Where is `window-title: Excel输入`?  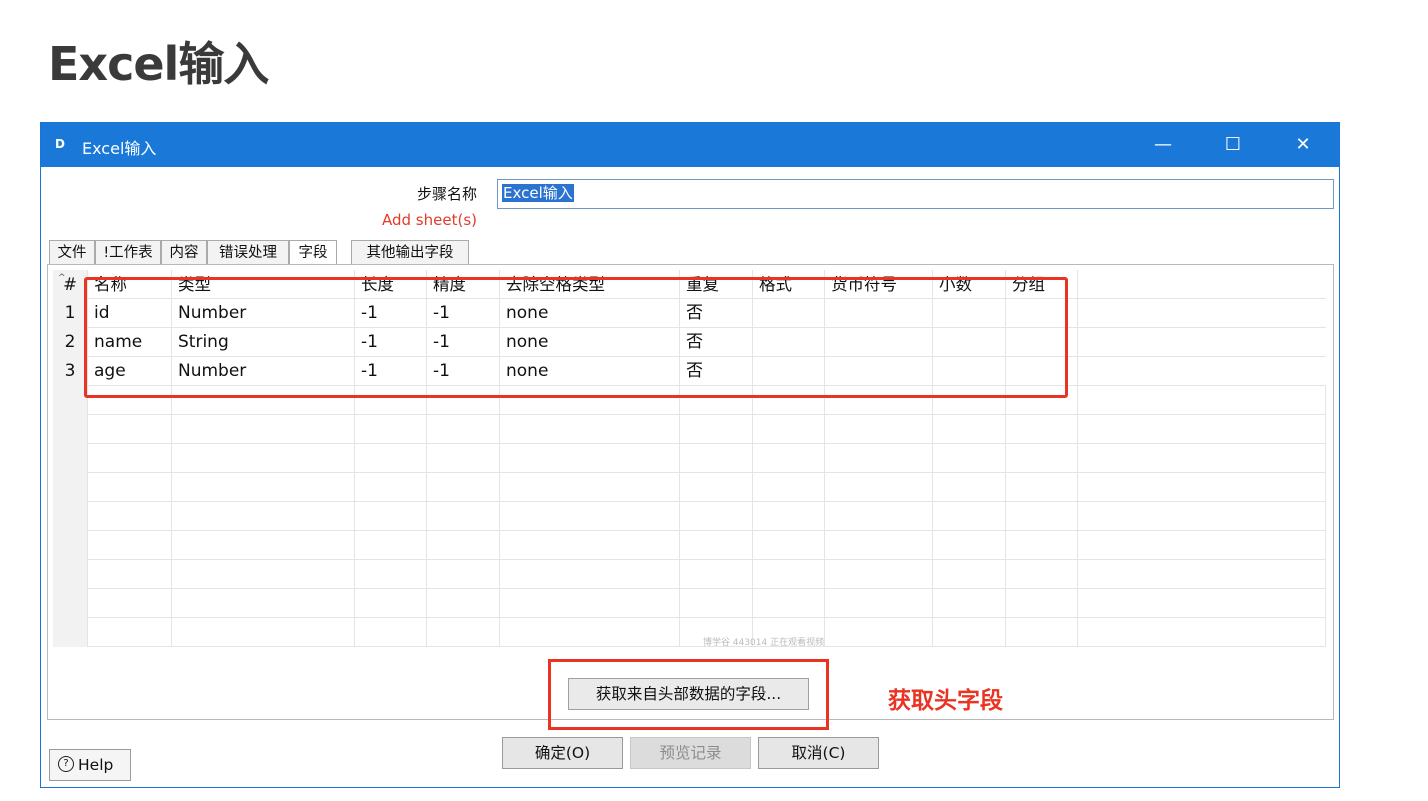
window-title: Excel输入 is located at coordinates (119, 148).